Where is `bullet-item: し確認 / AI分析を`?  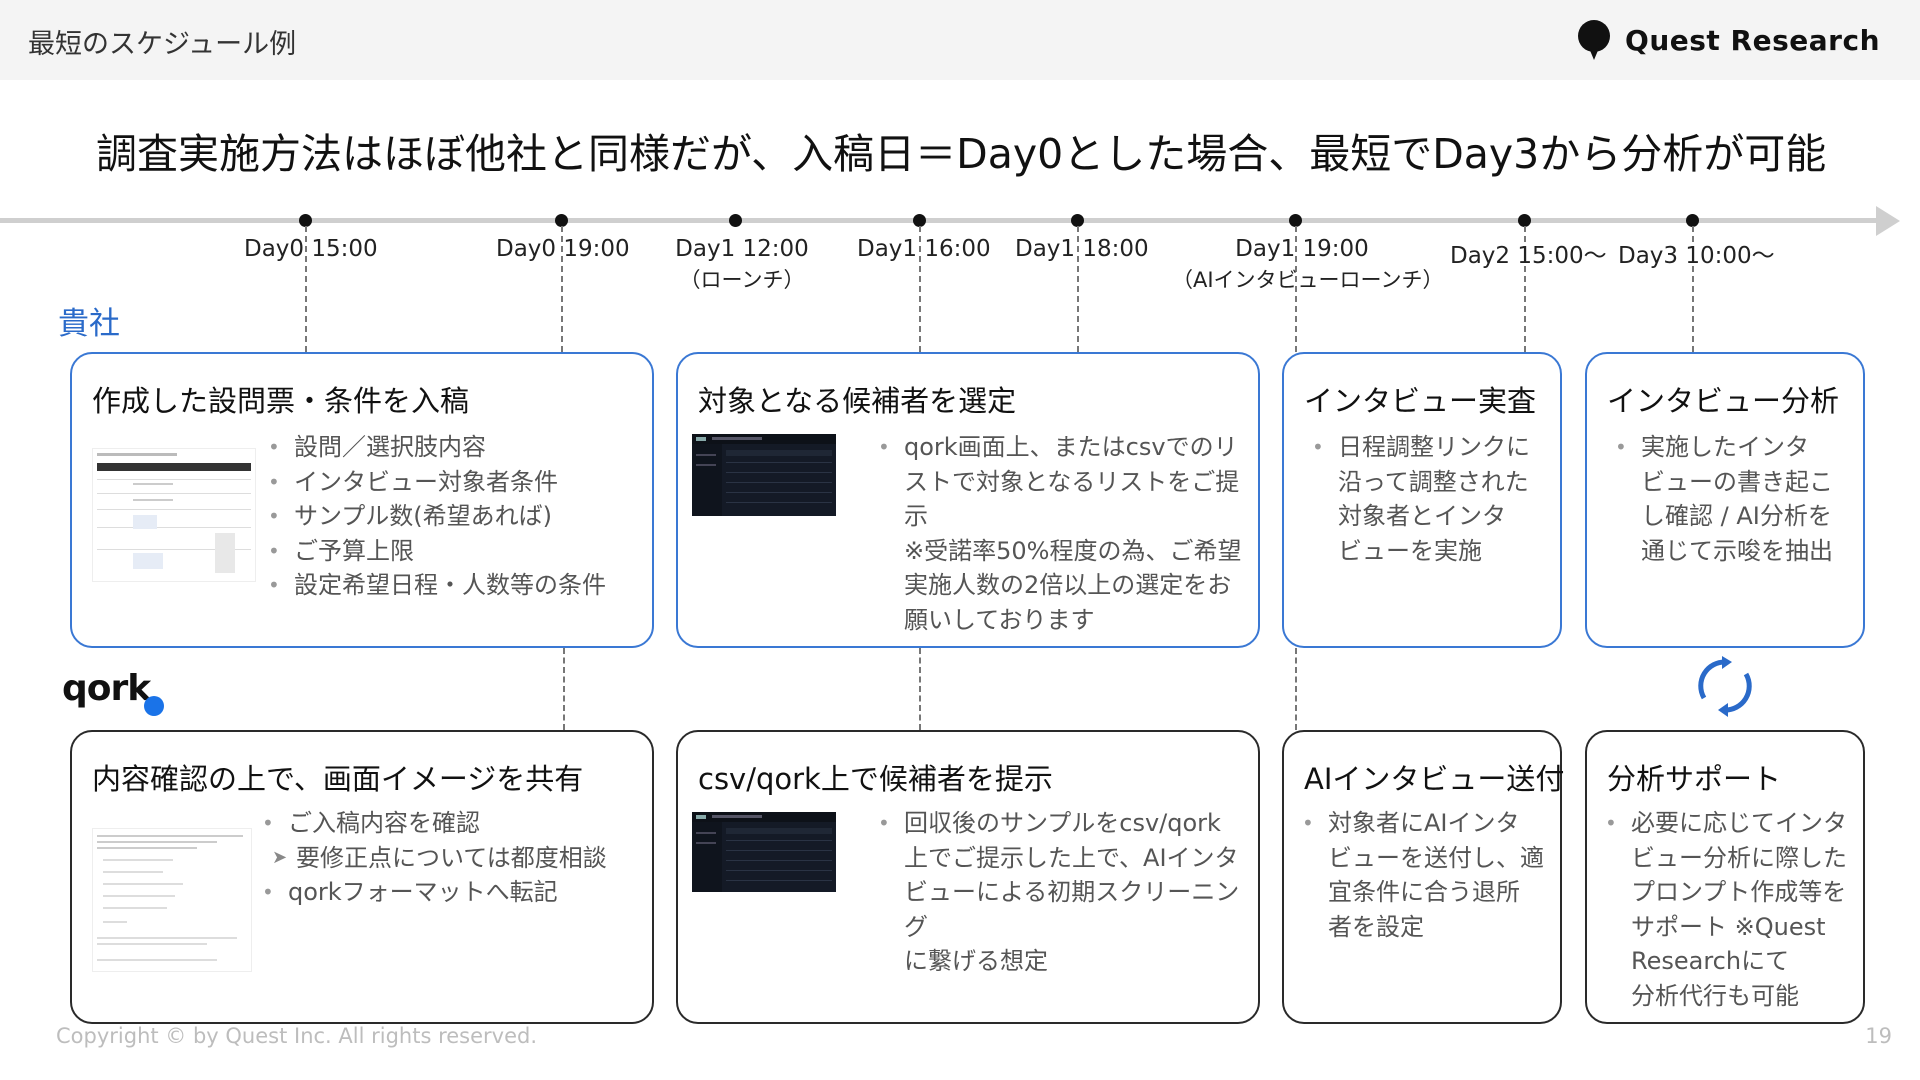
bullet-item: し確認 / AI分析を is located at coordinates (1736, 516).